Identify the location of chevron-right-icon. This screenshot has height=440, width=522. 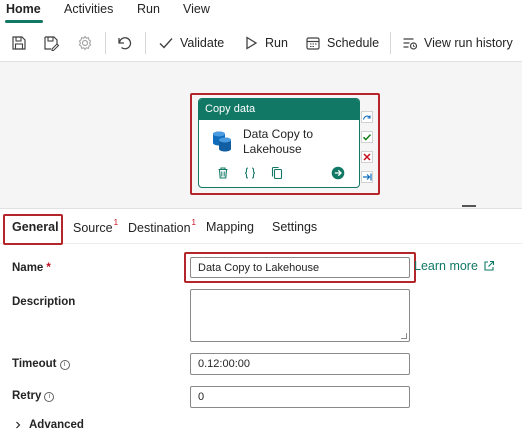
(18, 425).